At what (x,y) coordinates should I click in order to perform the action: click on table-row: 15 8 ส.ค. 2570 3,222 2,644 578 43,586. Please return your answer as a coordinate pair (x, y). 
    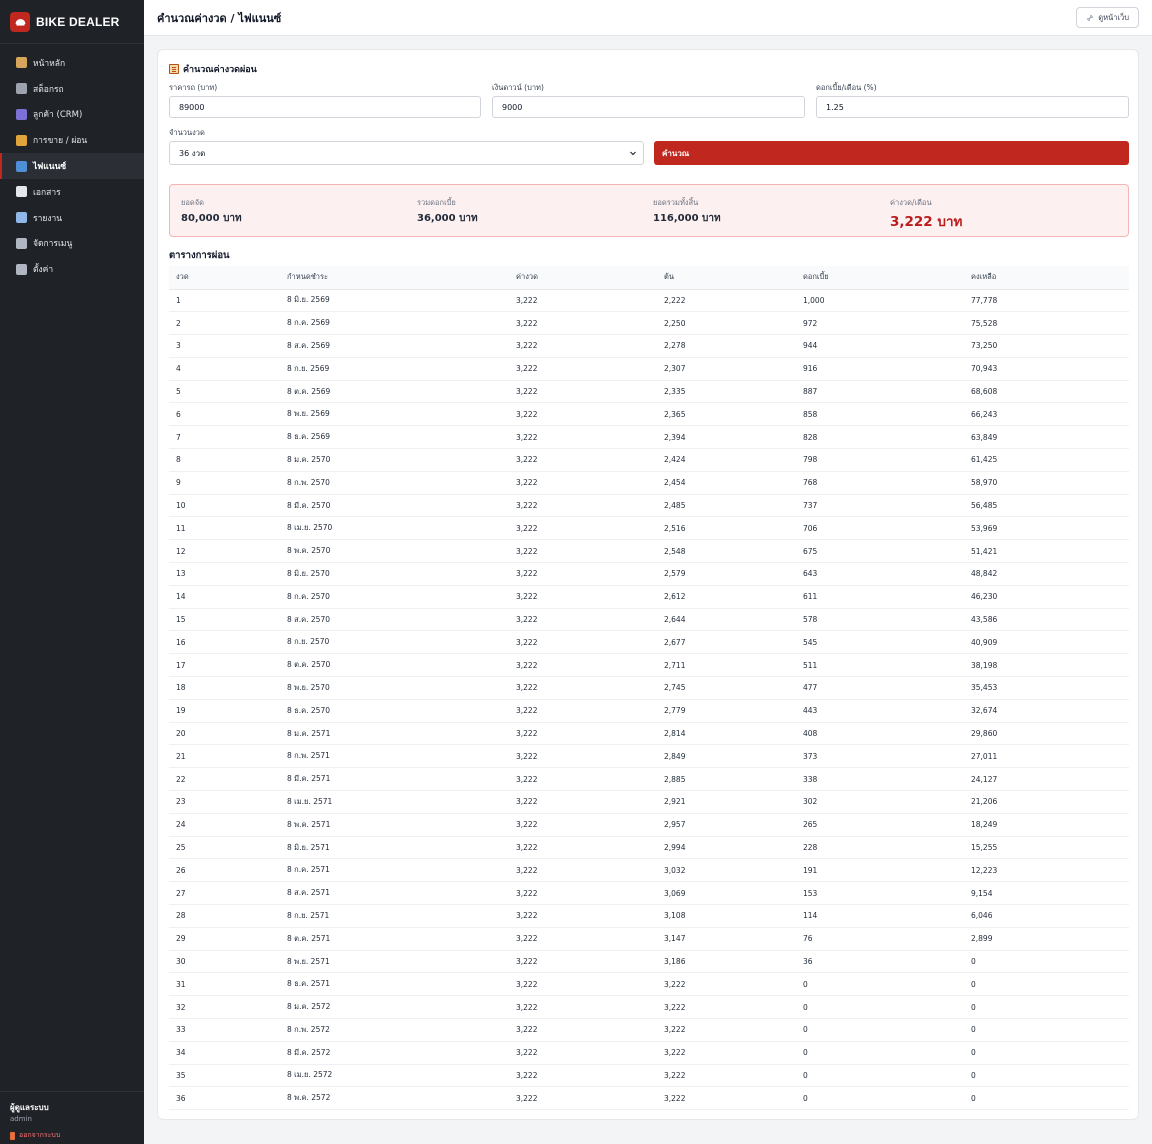
    Looking at the image, I should click on (649, 620).